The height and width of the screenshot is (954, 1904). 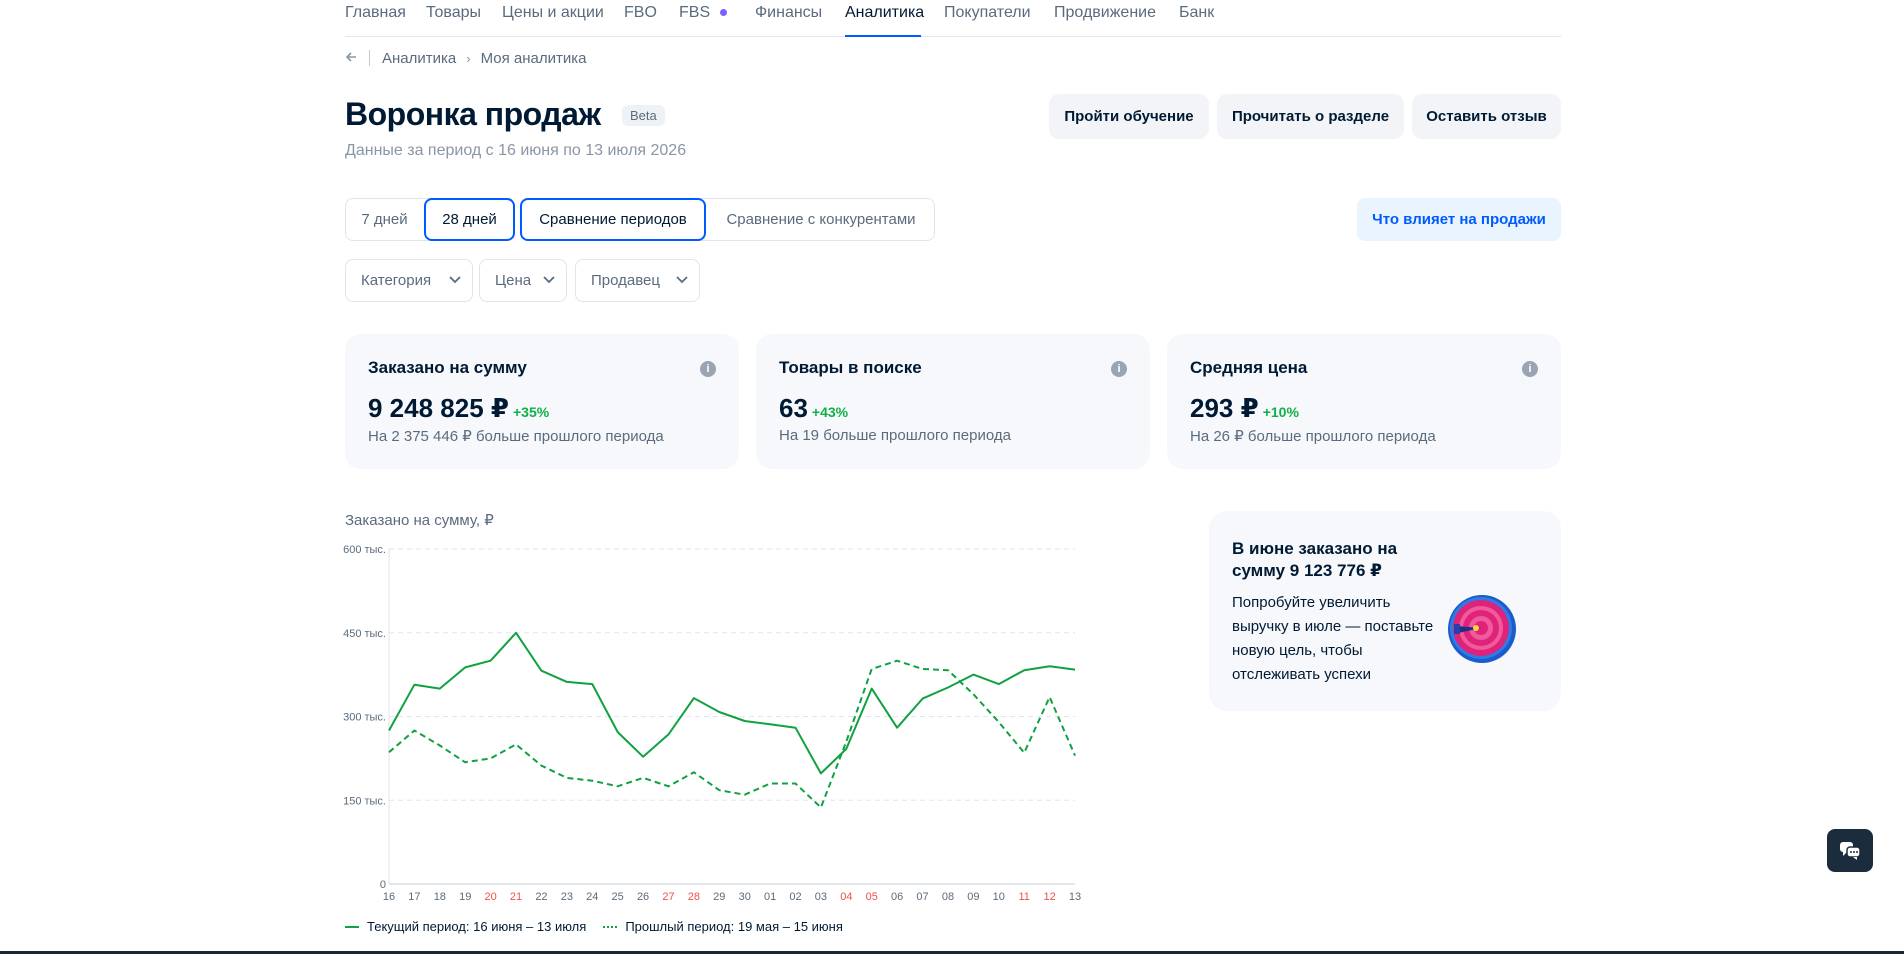 I want to click on nav-item-fbo: FBO, so click(x=640, y=13).